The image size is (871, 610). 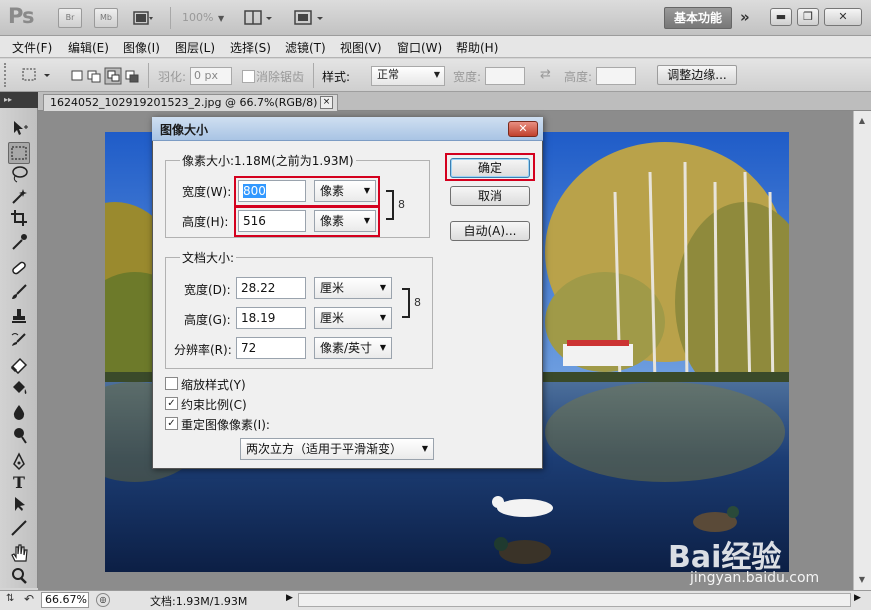 I want to click on rotate-view-icon: ⇅, so click(x=10, y=598).